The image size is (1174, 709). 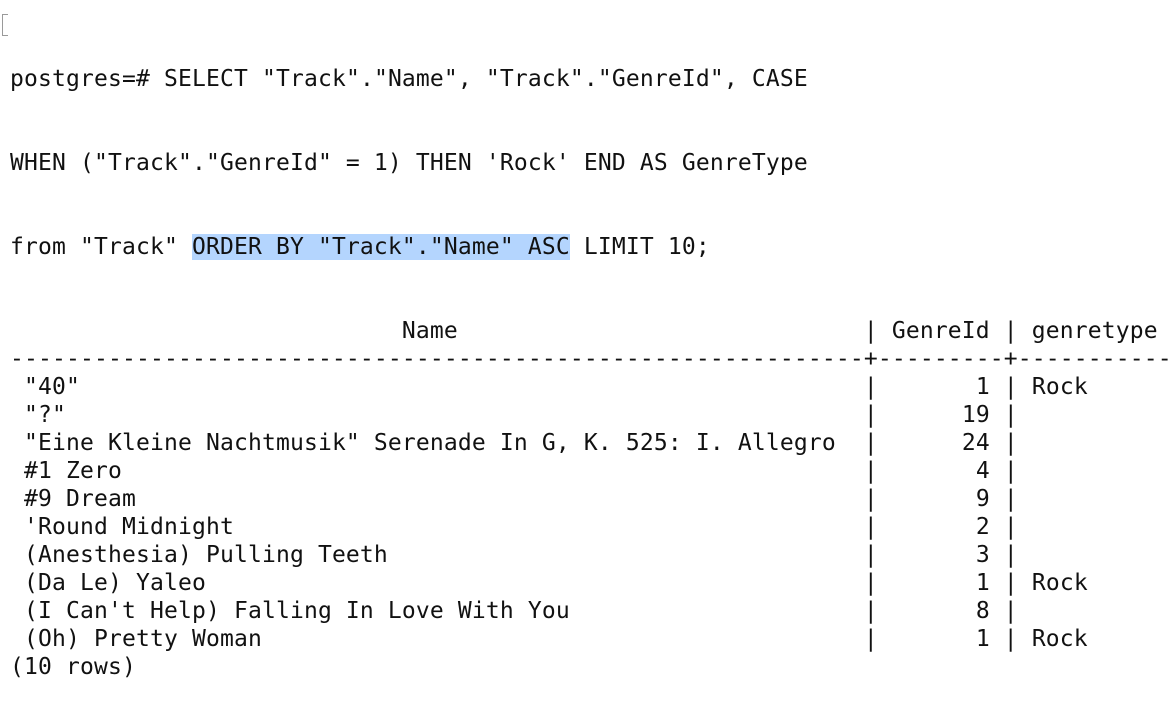 What do you see at coordinates (380, 247) in the screenshot?
I see `selected-text-highlight: ORDER BY "Track"."Name" ASC` at bounding box center [380, 247].